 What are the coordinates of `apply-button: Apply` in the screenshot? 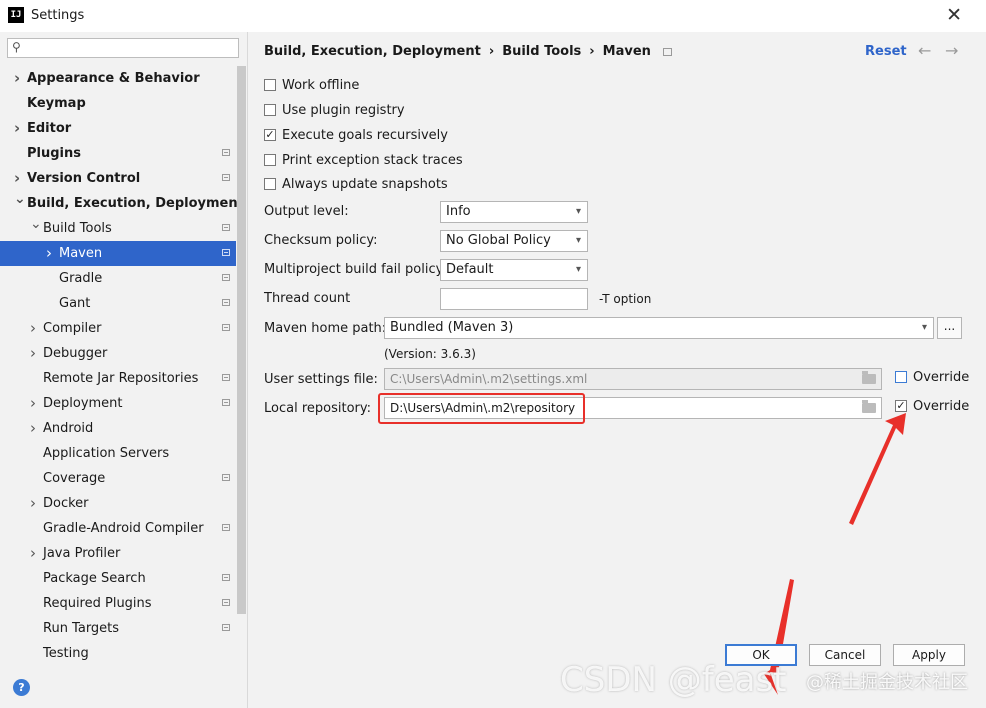 It's located at (929, 655).